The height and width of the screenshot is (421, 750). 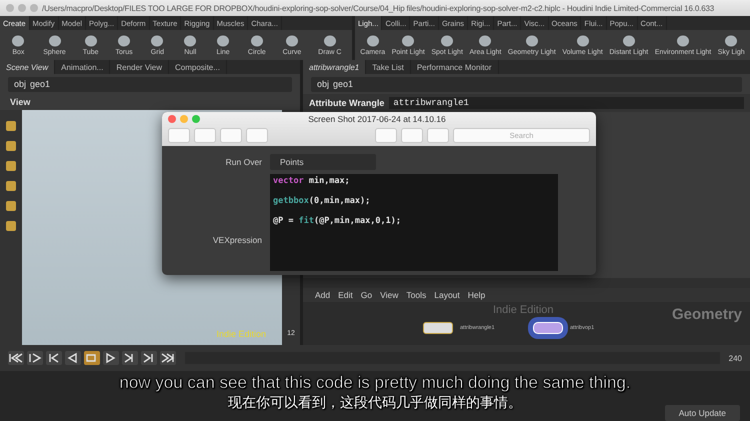 What do you see at coordinates (414, 222) in the screenshot?
I see `code-editor: vector min,max; getbbox(0,min,max); @P = fit(@P,min,max,0,1);` at bounding box center [414, 222].